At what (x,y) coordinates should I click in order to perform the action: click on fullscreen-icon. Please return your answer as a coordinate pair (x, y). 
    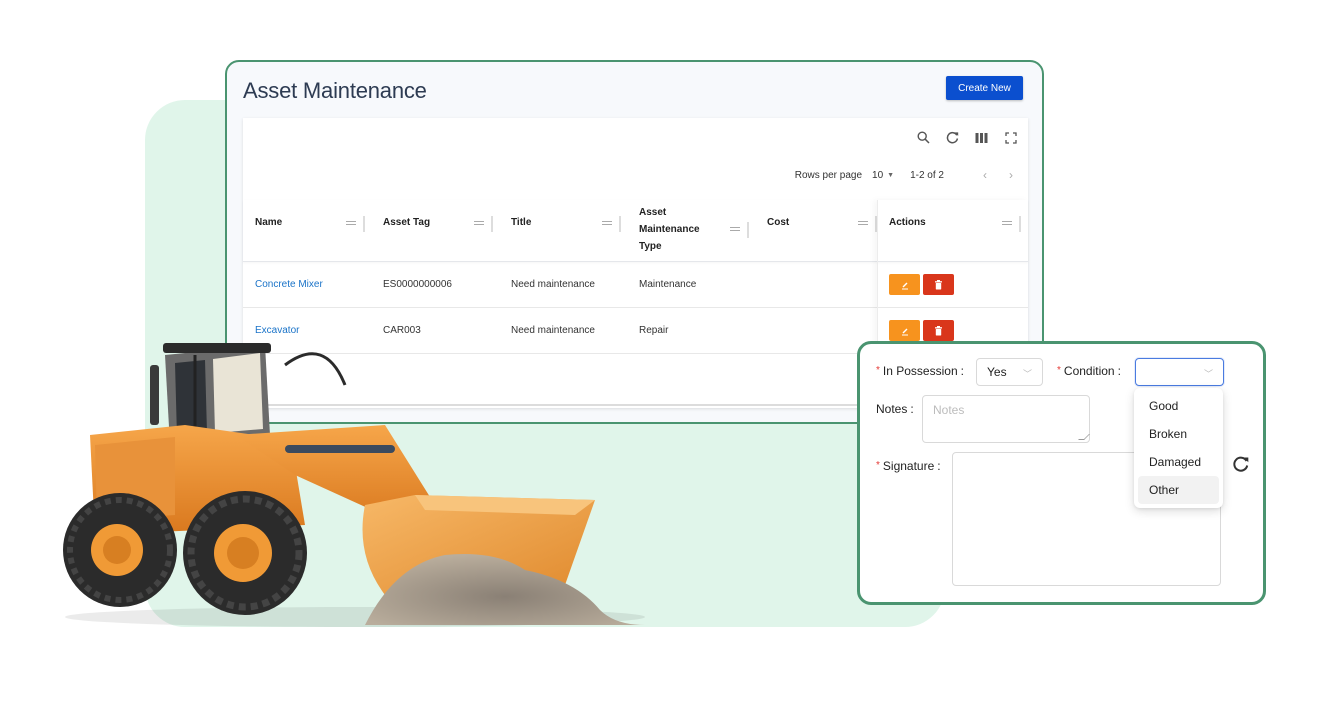
    Looking at the image, I should click on (1010, 137).